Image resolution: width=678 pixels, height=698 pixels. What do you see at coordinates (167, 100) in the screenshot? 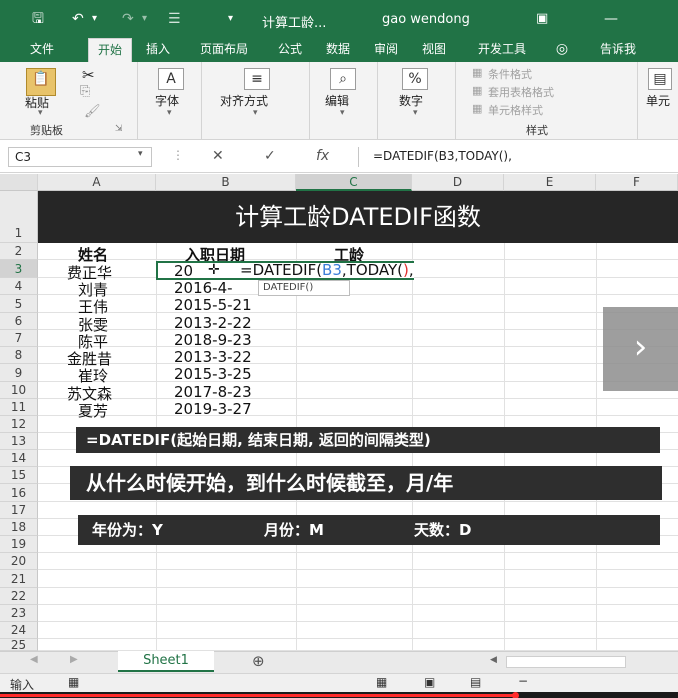
I see `font-label: 字体` at bounding box center [167, 100].